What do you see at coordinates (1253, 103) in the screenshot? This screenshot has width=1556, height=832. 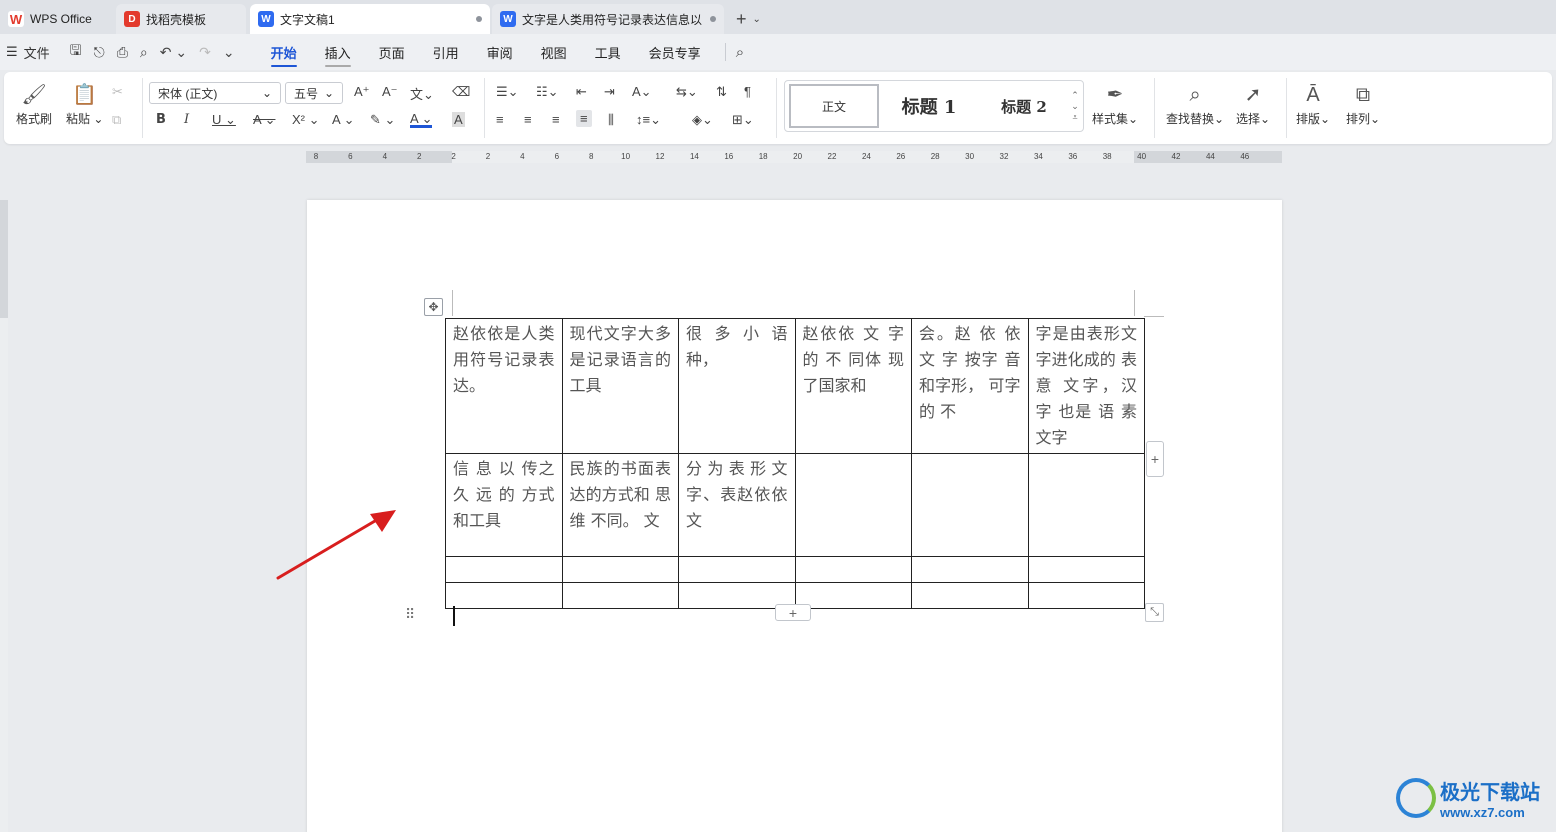 I see `select-button: ➚ 选择⌄` at bounding box center [1253, 103].